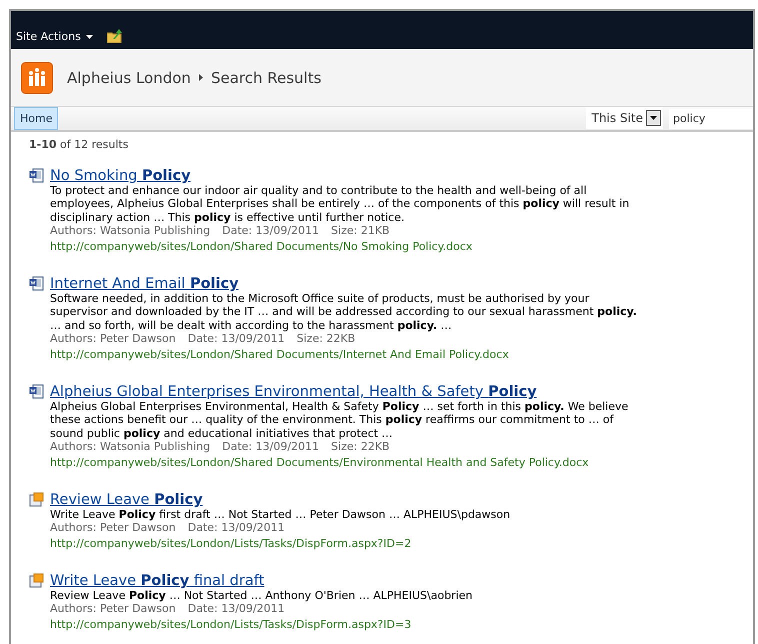 This screenshot has width=758, height=644. What do you see at coordinates (266, 77) in the screenshot?
I see `page-title: Search Results` at bounding box center [266, 77].